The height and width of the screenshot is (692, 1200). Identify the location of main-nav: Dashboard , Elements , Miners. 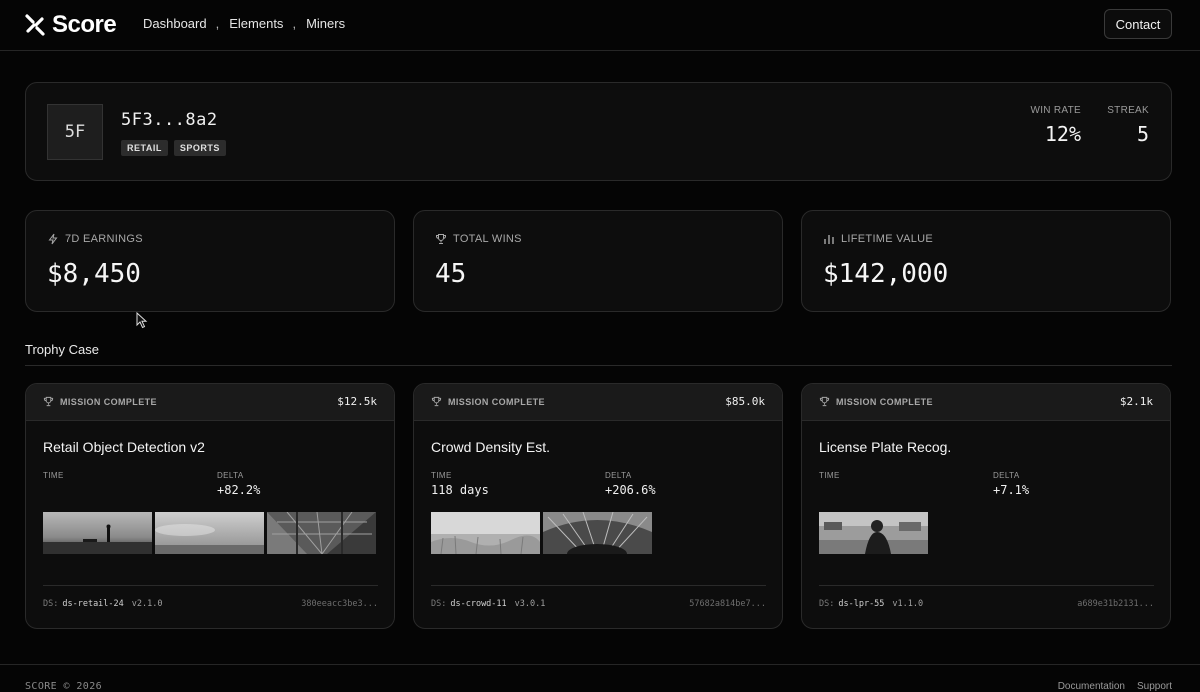
(244, 23).